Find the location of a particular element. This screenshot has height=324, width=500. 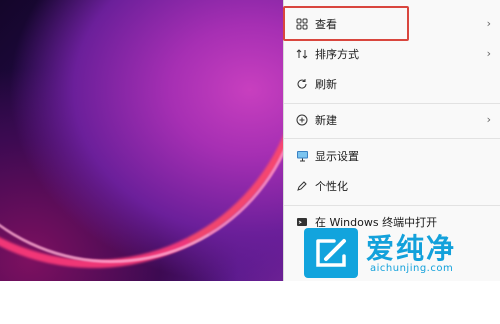

menu-item-label: 个性化 is located at coordinates (331, 186).